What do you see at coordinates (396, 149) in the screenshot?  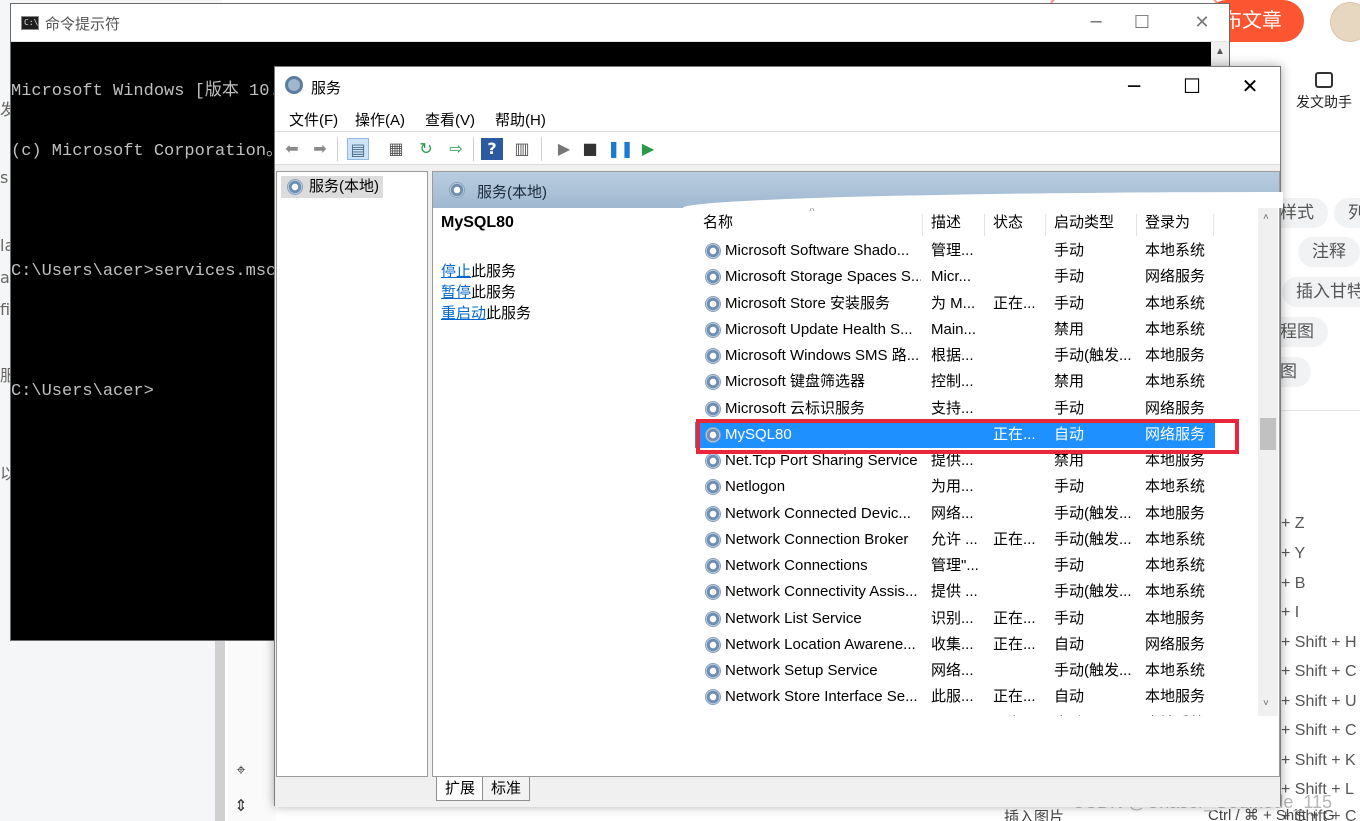 I see `properties-icon: ▦` at bounding box center [396, 149].